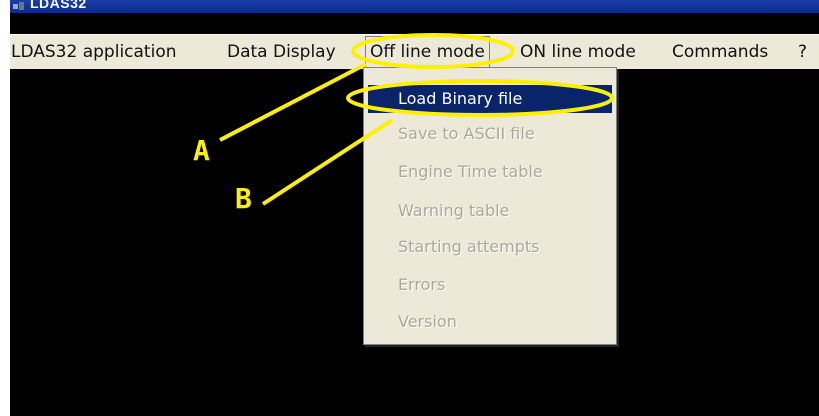 Image resolution: width=819 pixels, height=416 pixels. I want to click on menu-item-starting-attempts: Starting attempts, so click(469, 246).